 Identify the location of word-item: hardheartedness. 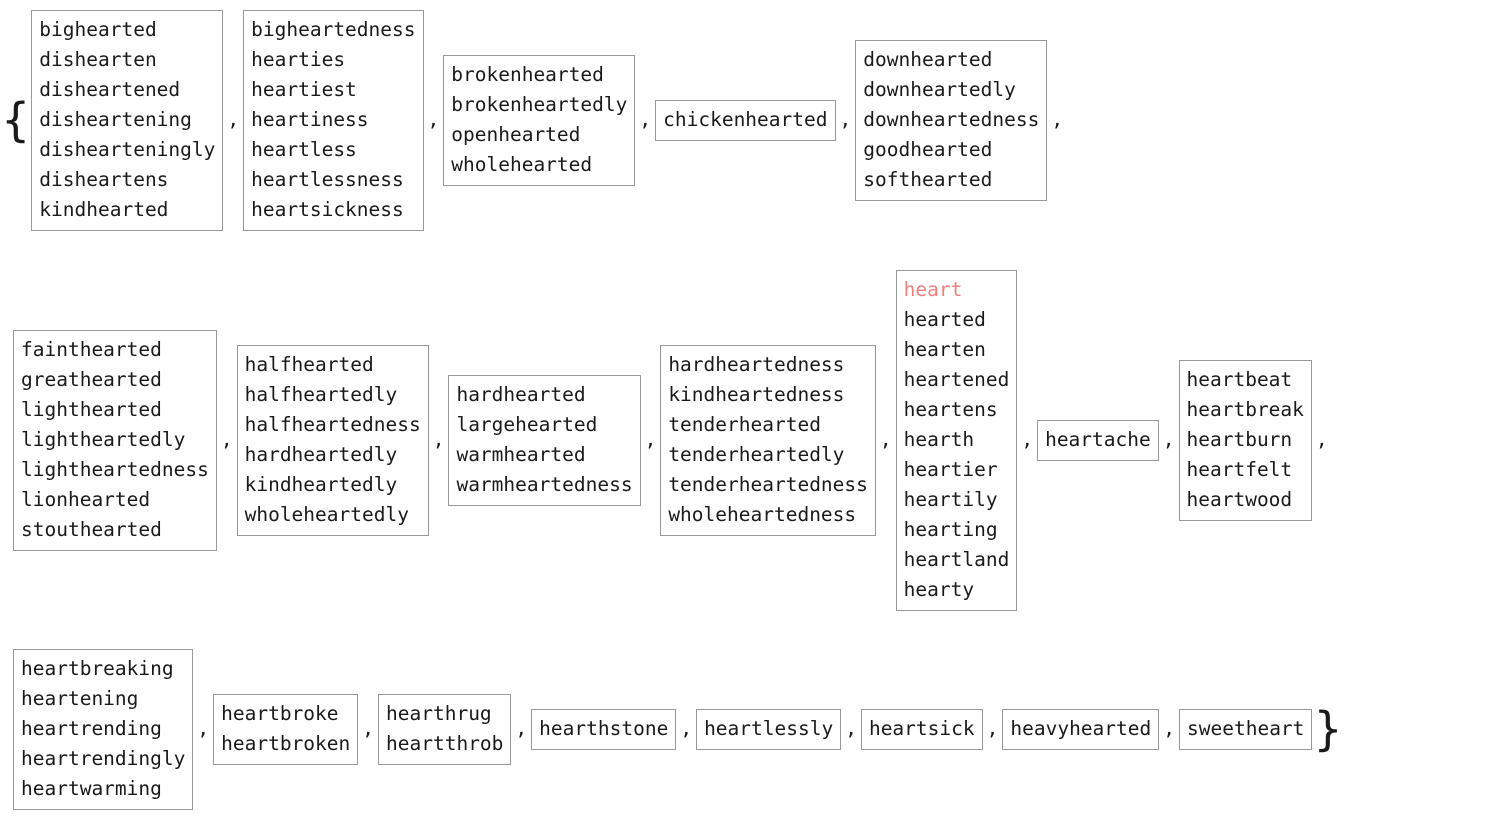
(756, 364).